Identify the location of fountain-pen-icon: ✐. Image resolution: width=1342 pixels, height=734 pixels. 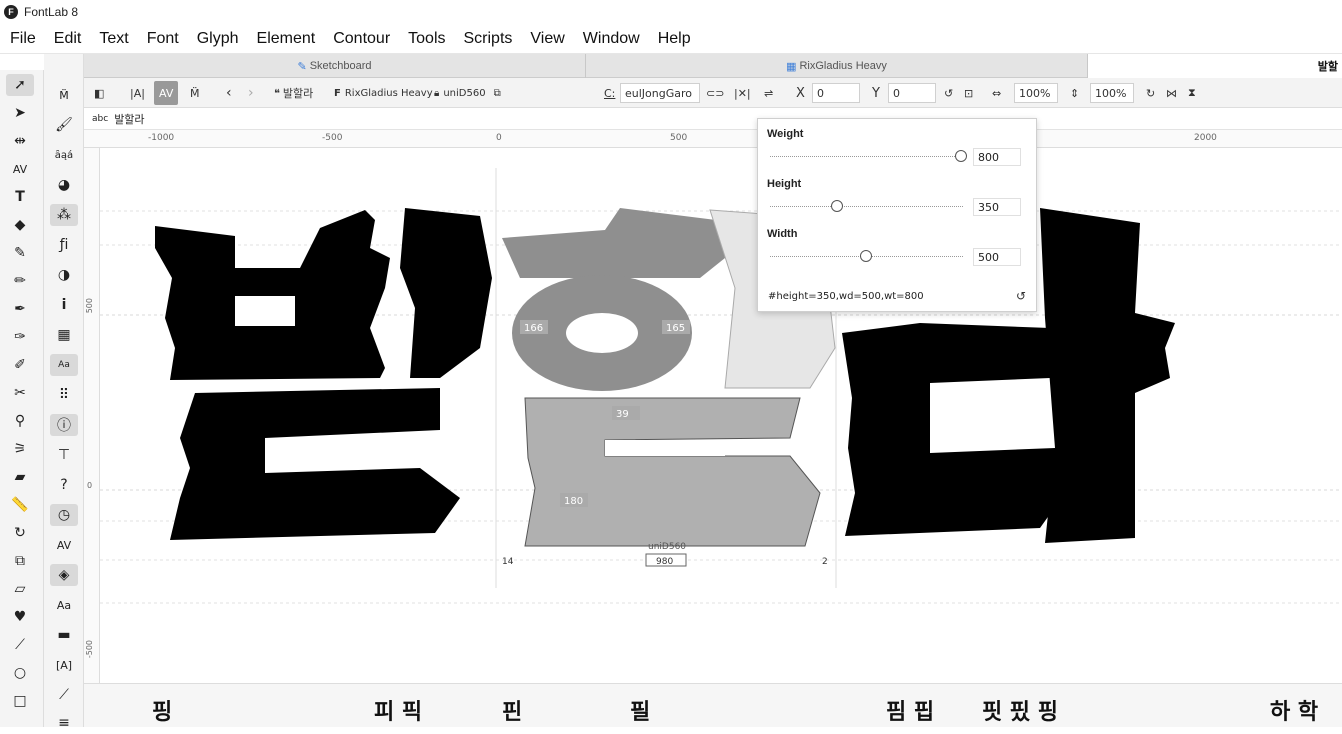
(20, 365).